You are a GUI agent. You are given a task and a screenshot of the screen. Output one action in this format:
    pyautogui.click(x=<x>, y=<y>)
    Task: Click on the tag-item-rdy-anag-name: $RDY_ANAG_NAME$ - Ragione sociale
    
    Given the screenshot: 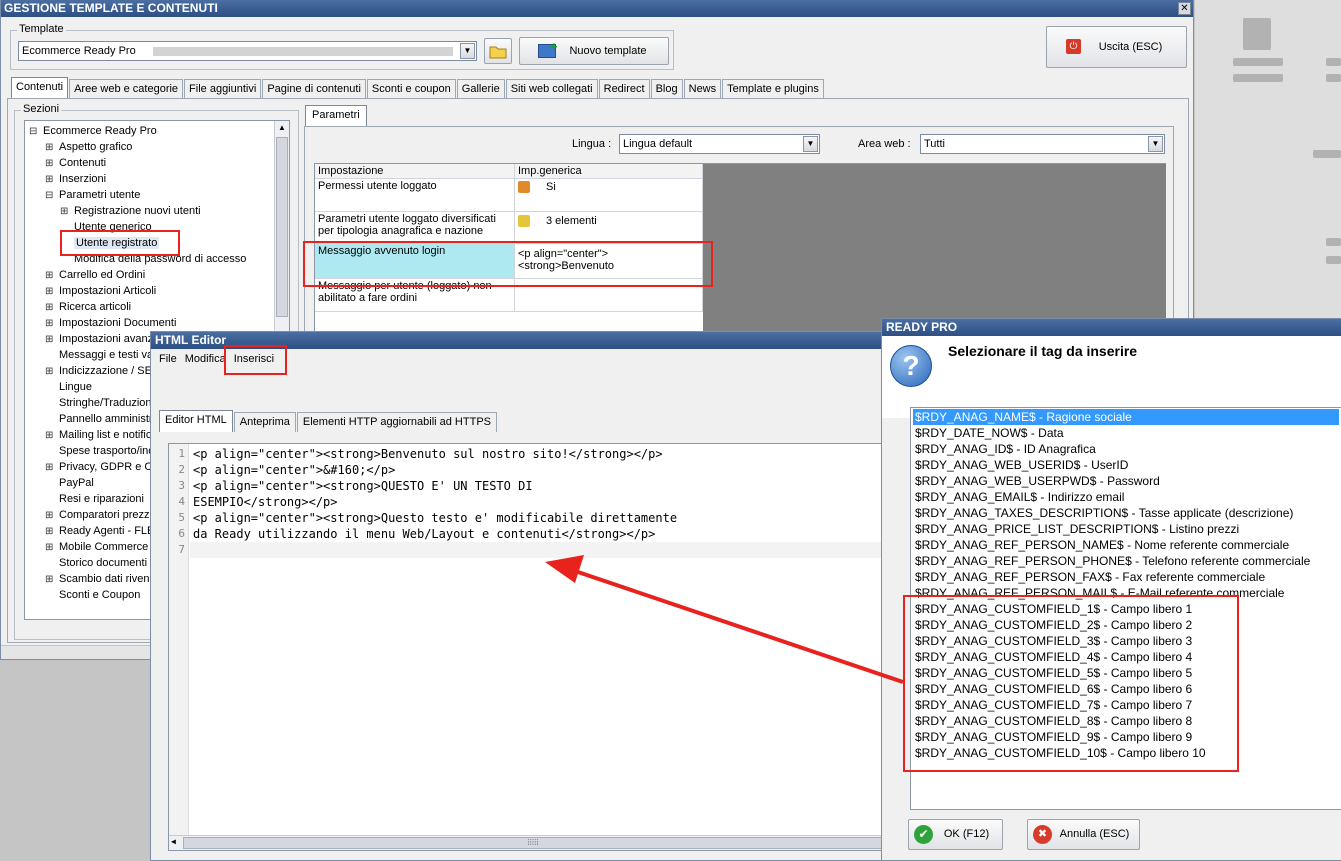 What is the action you would take?
    pyautogui.click(x=1126, y=417)
    